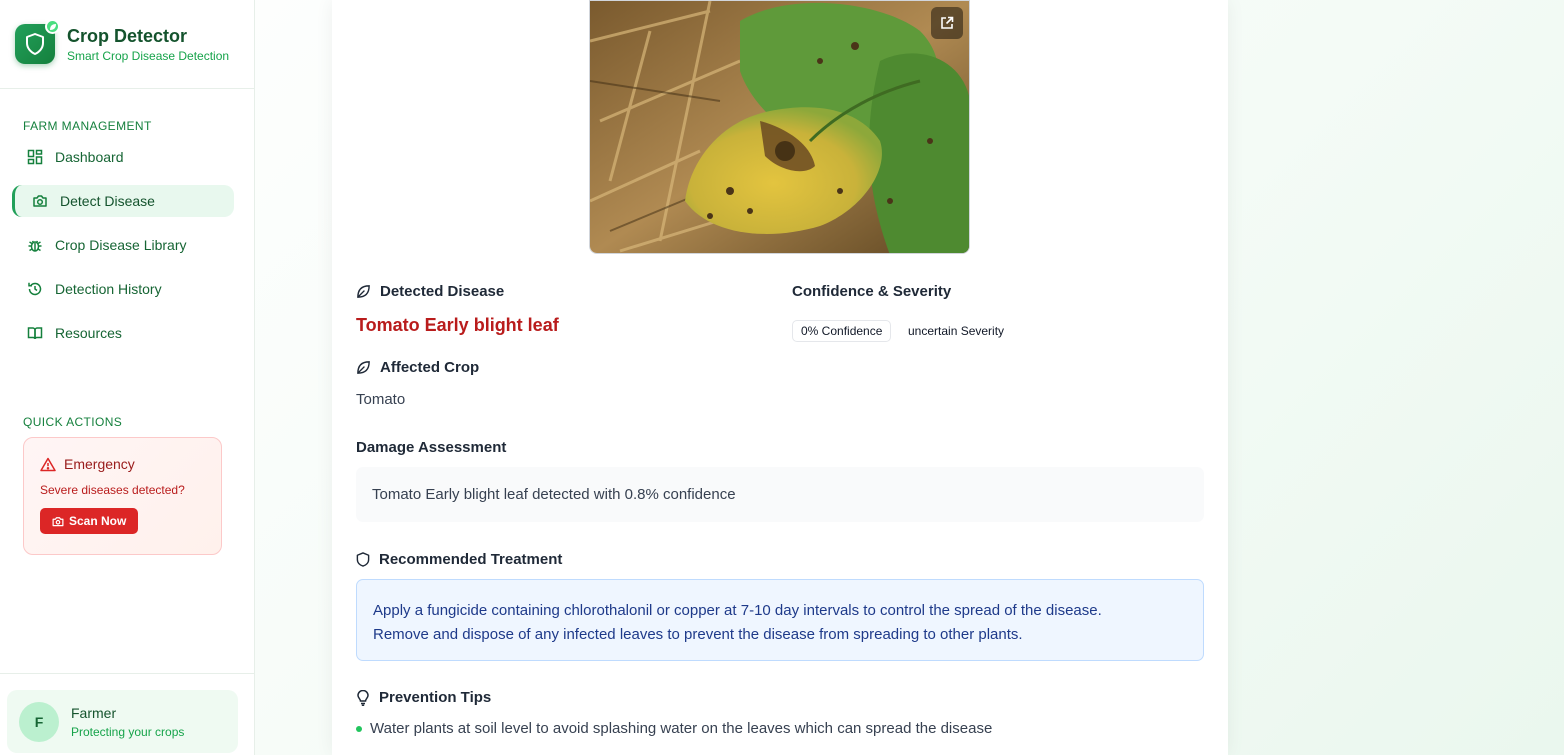 The width and height of the screenshot is (1564, 755). What do you see at coordinates (112, 490) in the screenshot?
I see `emergency-text: Severe diseases detected?` at bounding box center [112, 490].